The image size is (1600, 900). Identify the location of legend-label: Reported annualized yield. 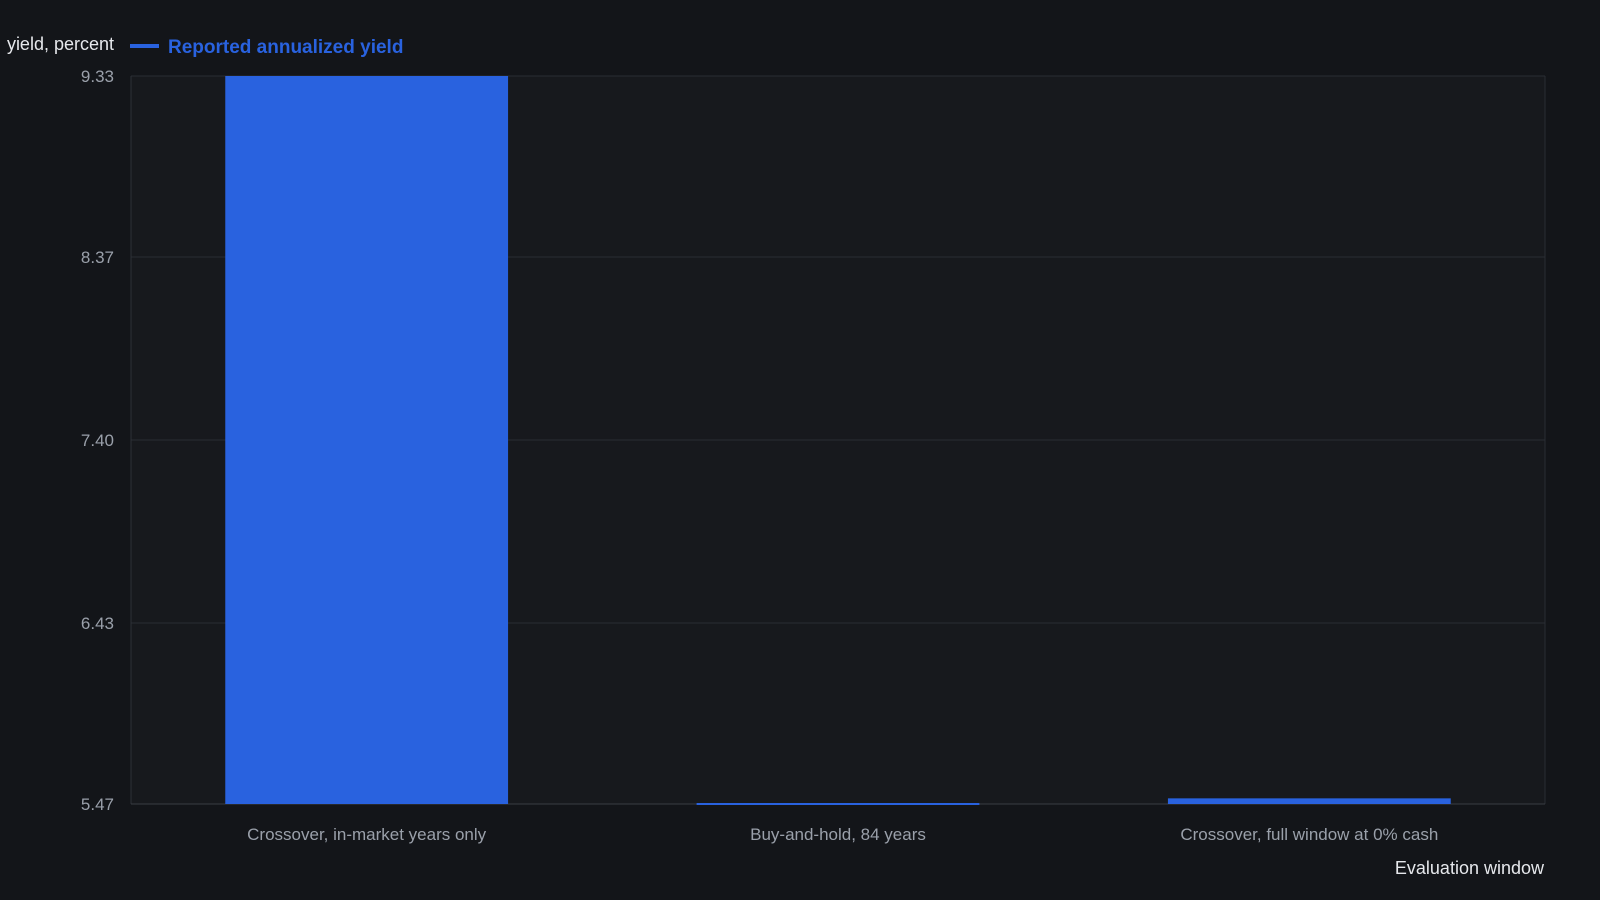
(285, 47).